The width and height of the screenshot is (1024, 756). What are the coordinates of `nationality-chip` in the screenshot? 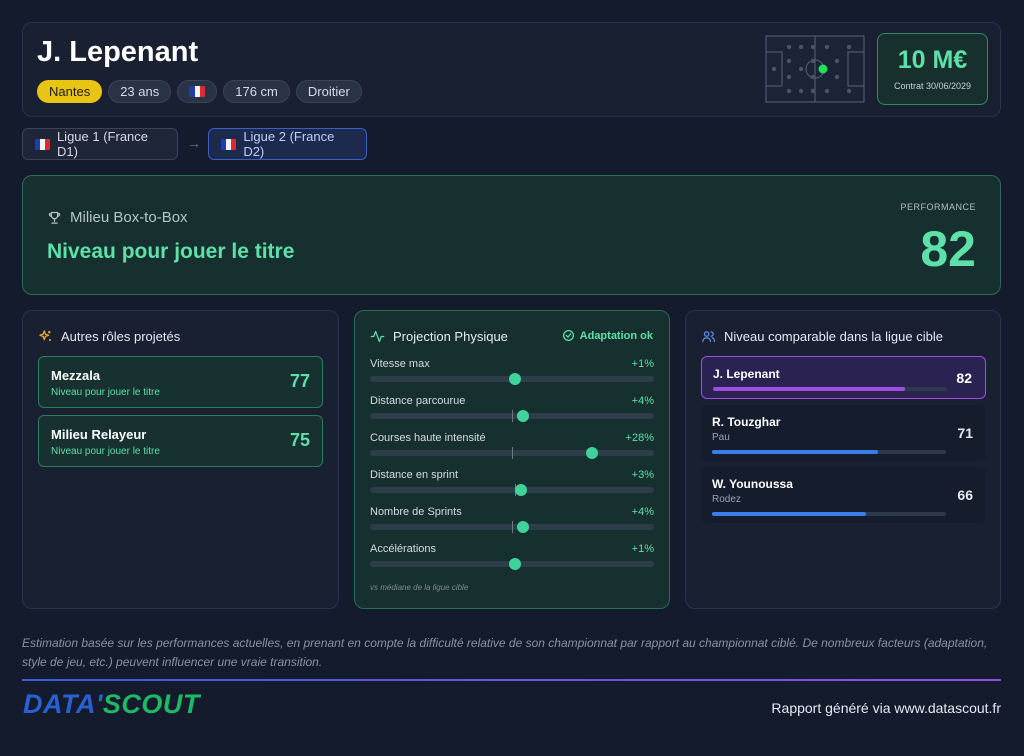 It's located at (197, 91).